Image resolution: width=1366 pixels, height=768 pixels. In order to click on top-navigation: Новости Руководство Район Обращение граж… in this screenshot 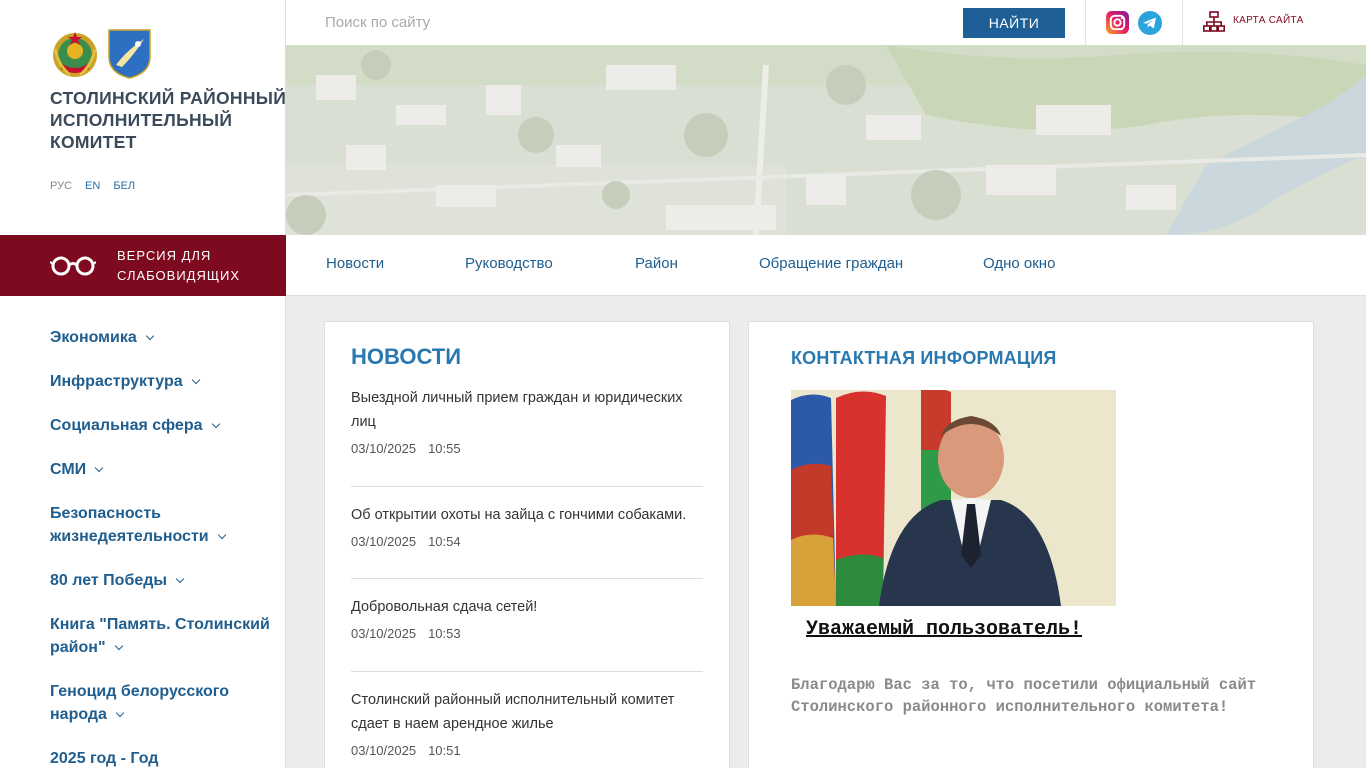, I will do `click(826, 265)`.